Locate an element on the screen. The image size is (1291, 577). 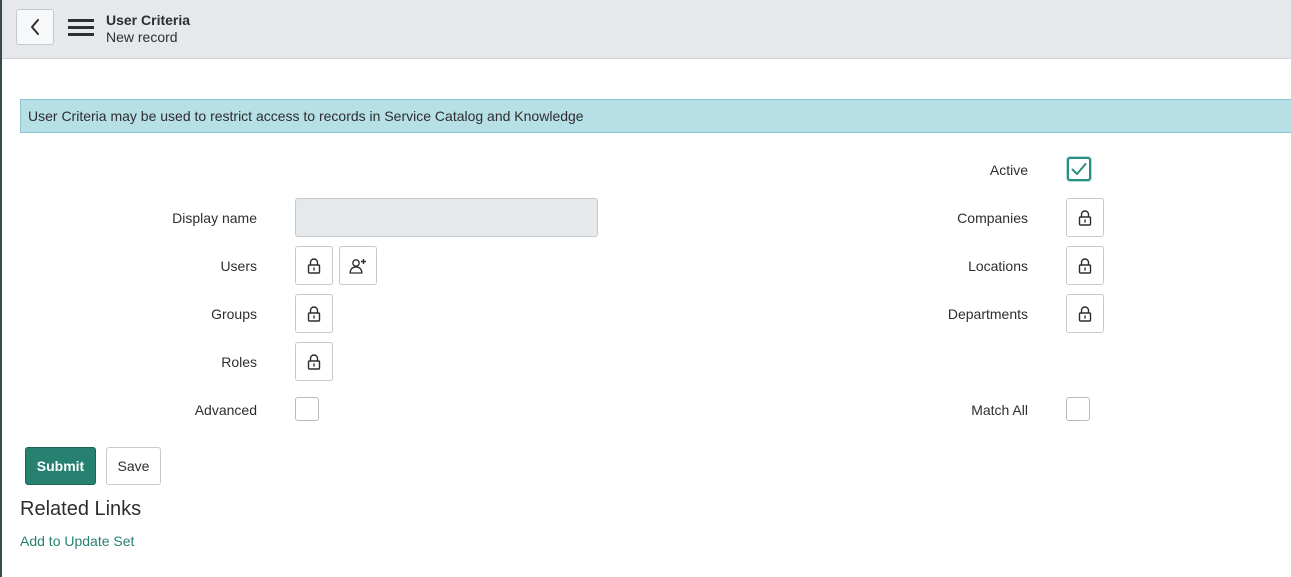
roles-lock-button is located at coordinates (314, 361).